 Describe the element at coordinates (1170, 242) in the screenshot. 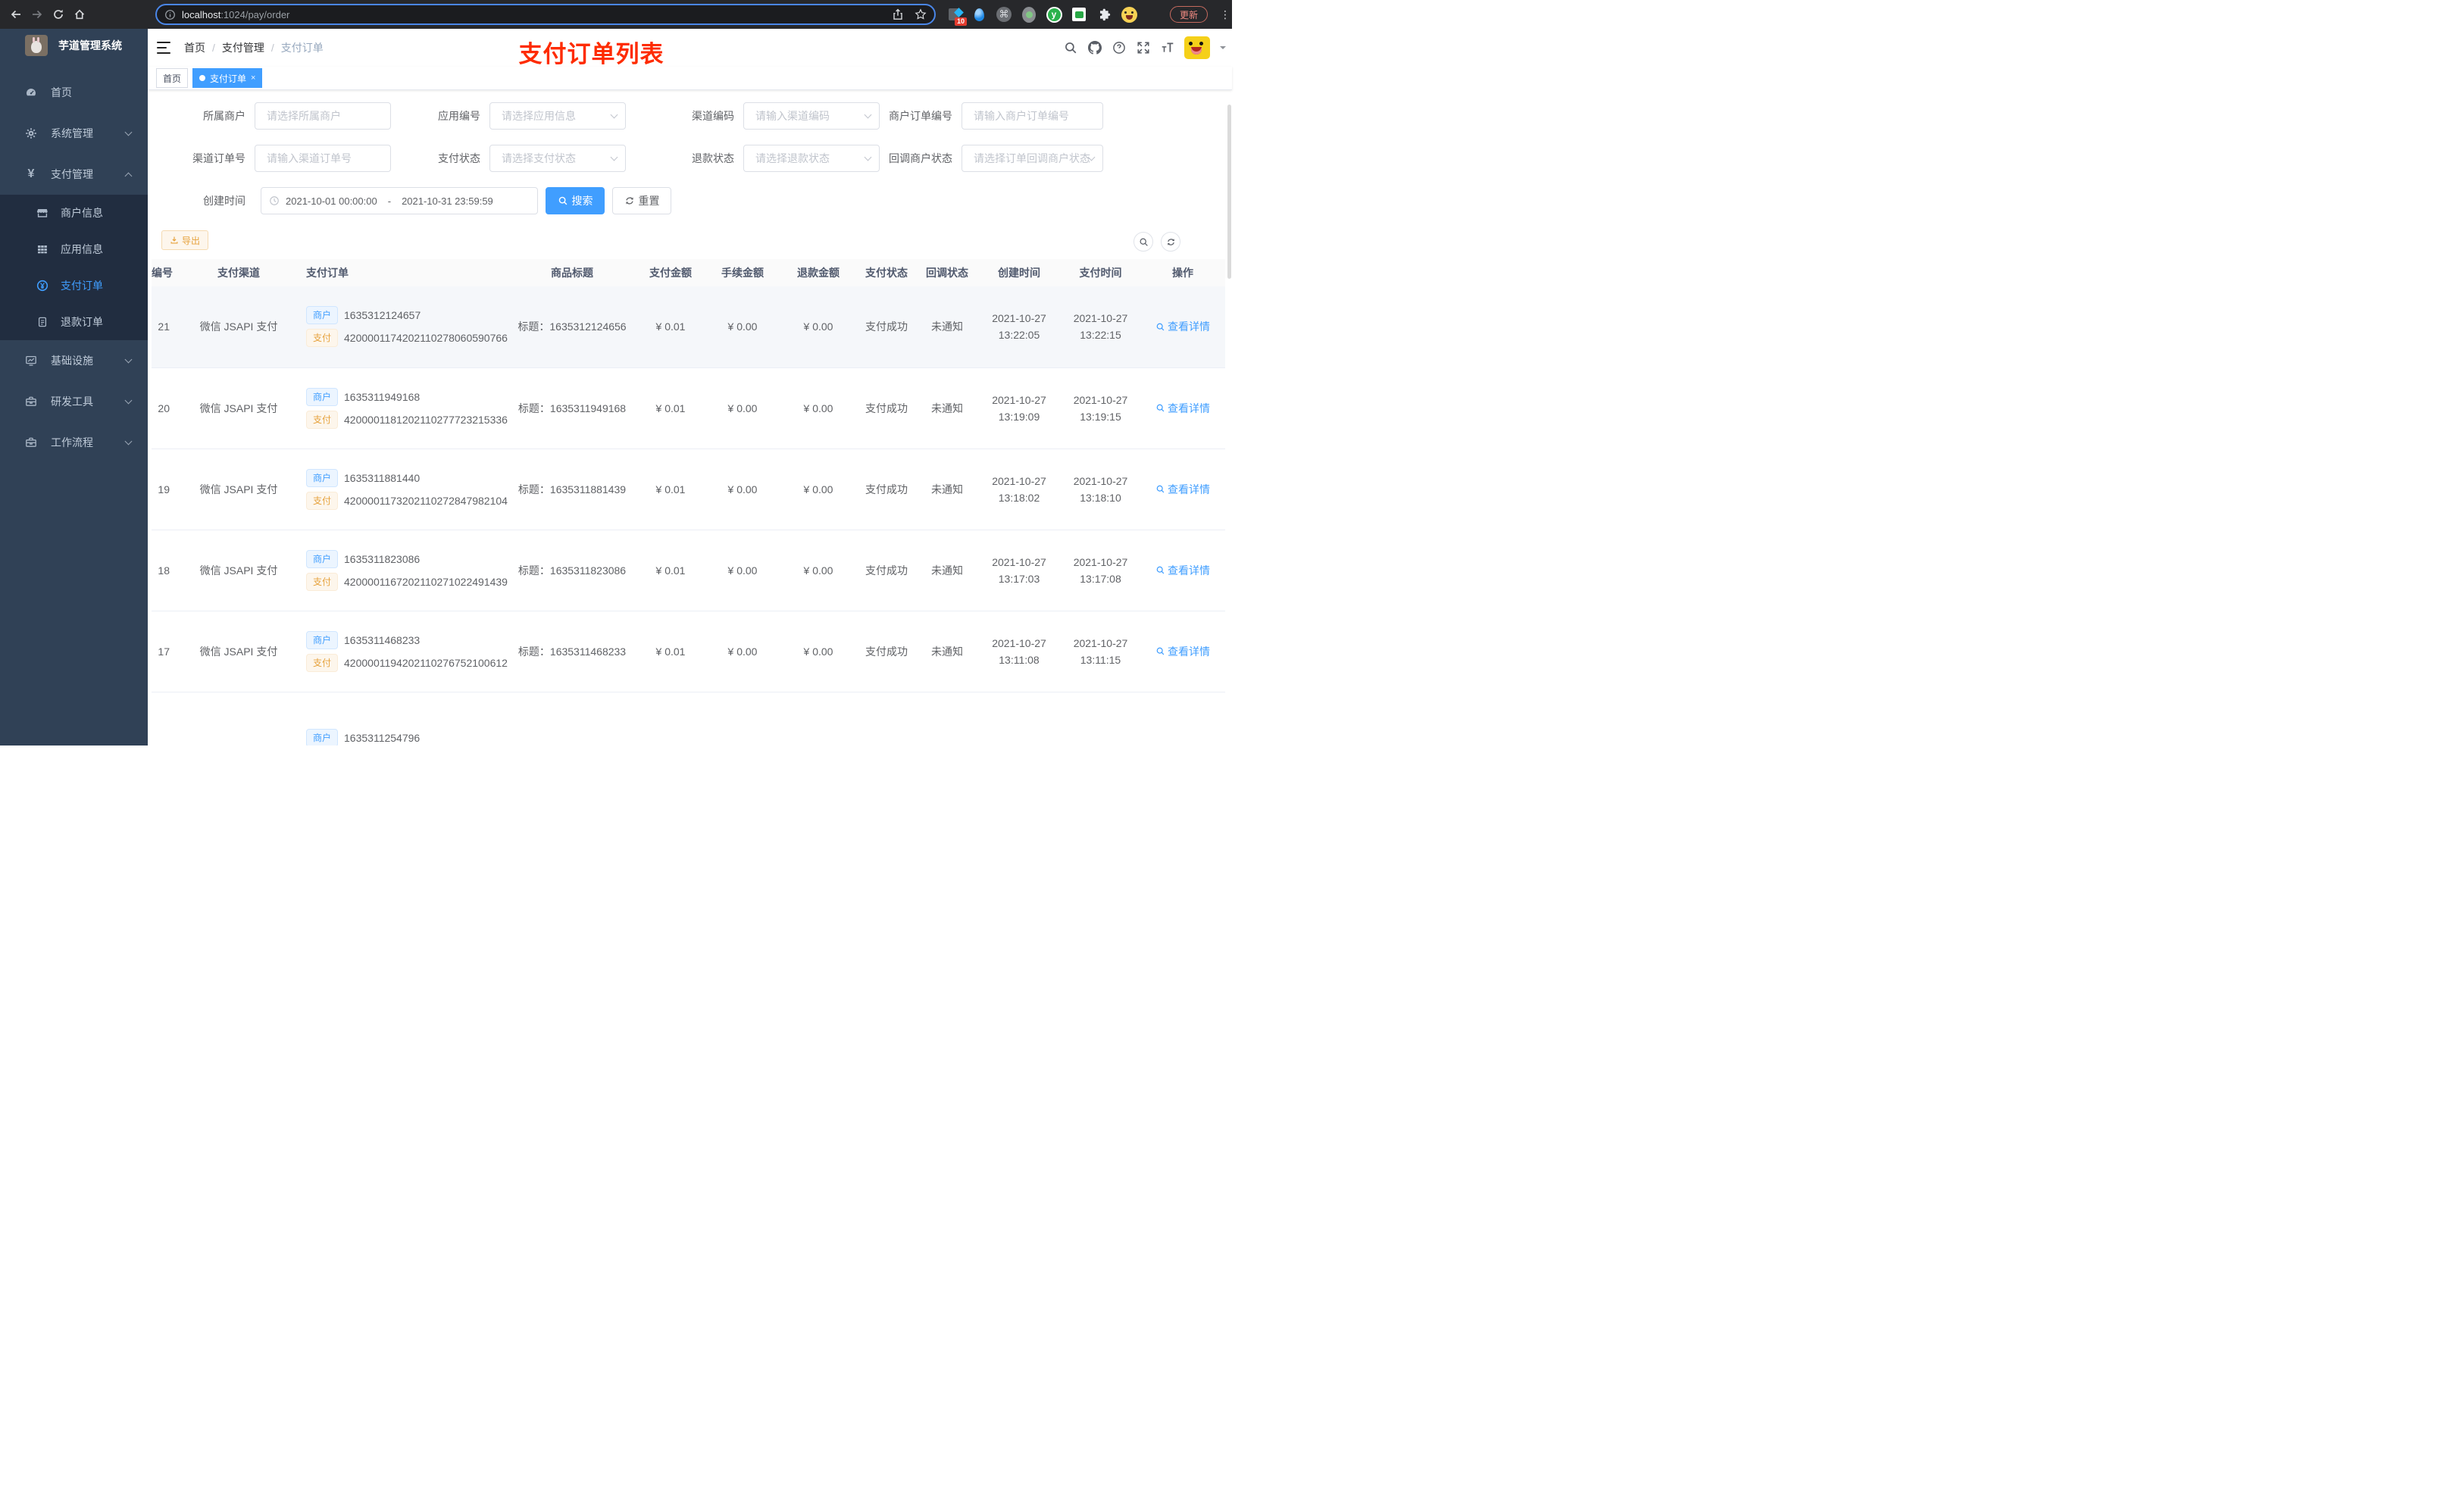

I see `refresh-button` at that location.